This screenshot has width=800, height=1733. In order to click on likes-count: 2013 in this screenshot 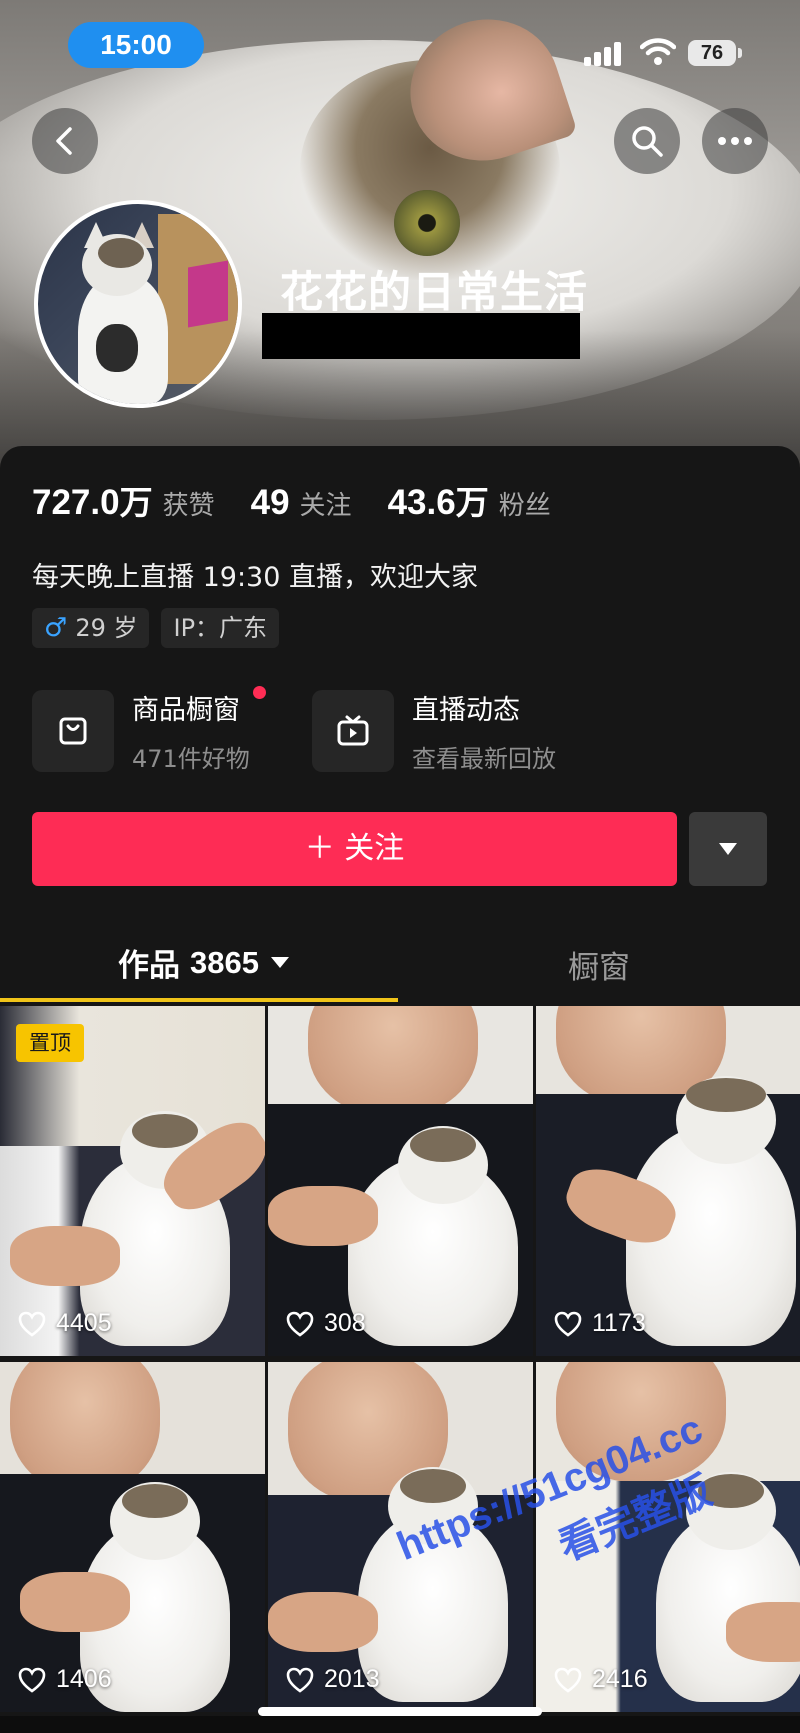, I will do `click(352, 1679)`.